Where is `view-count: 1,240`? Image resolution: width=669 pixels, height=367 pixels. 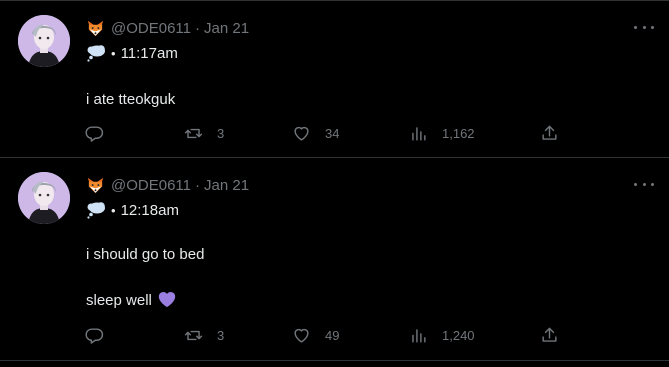
view-count: 1,240 is located at coordinates (458, 335).